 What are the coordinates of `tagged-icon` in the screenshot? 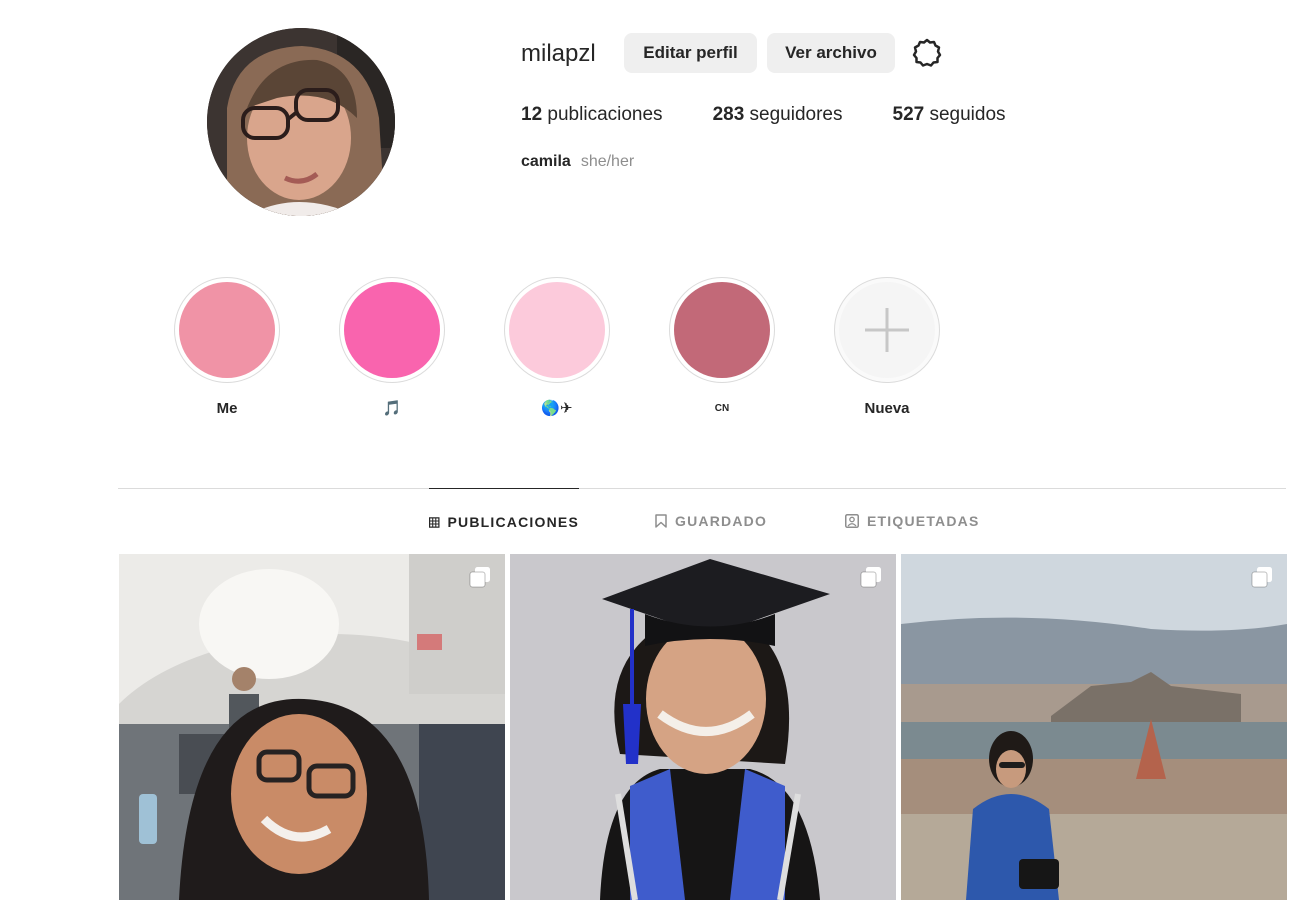 It's located at (852, 521).